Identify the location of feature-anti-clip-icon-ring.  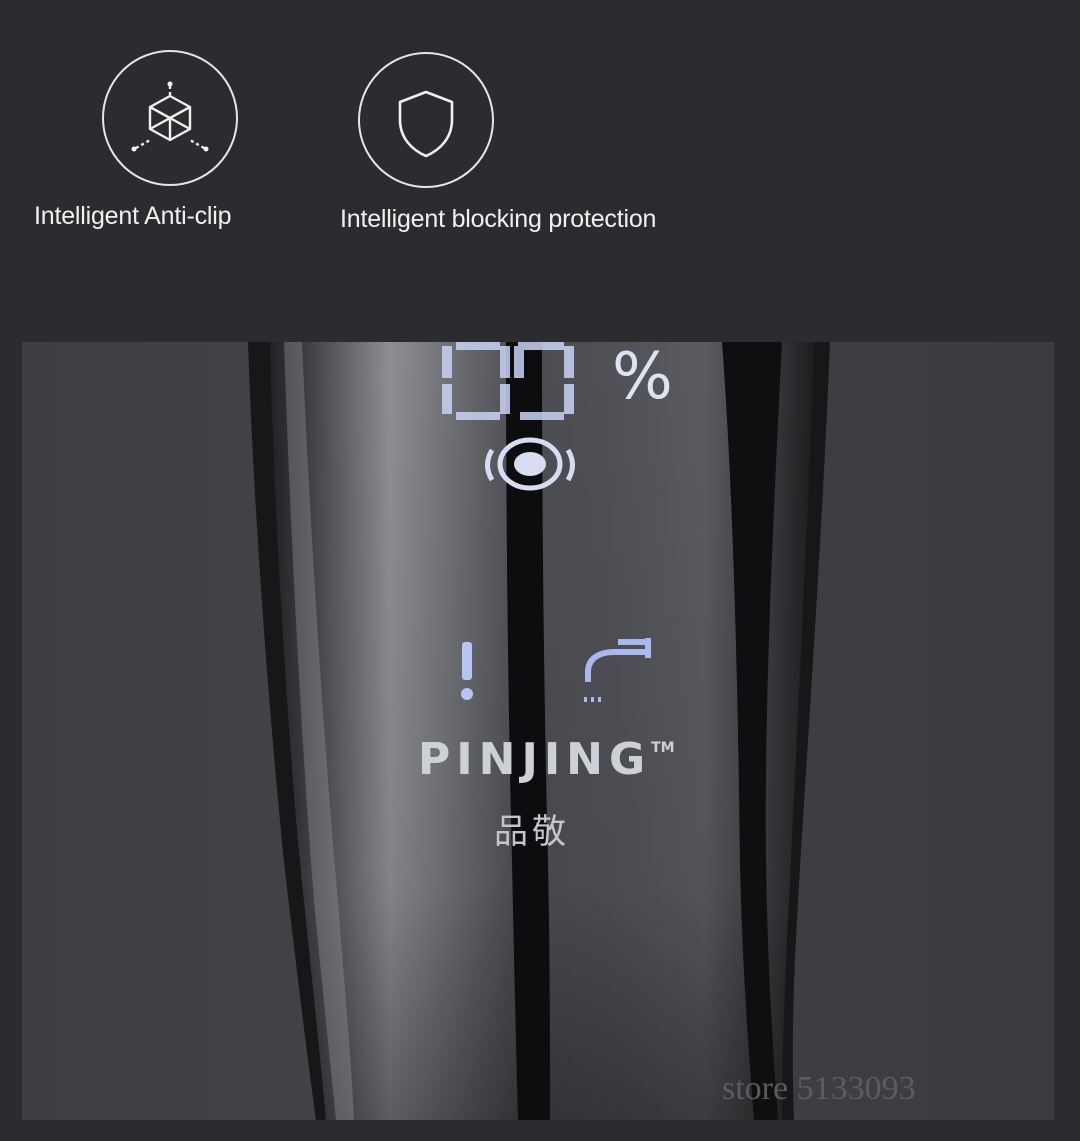
(170, 118).